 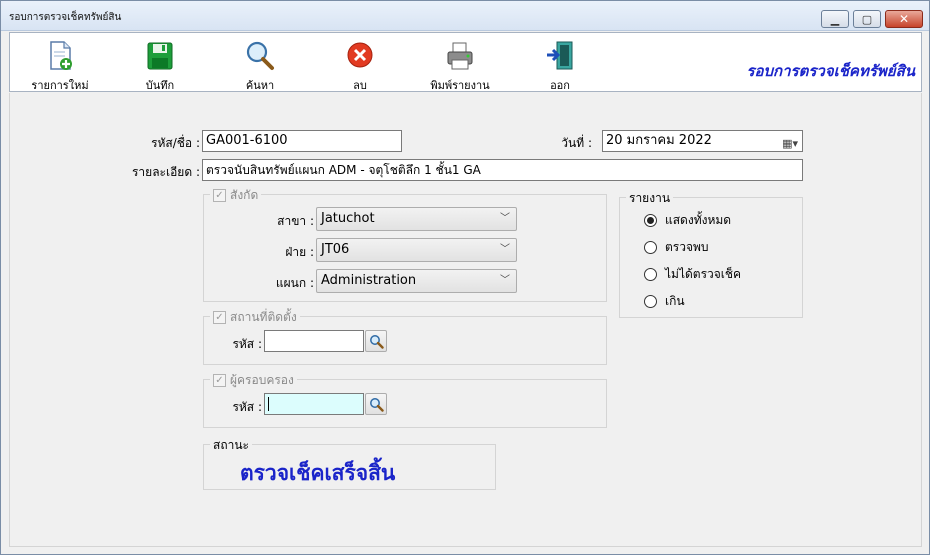 What do you see at coordinates (318, 473) in the screenshot?
I see `status-value: ตรวจเช็คเสร็จสิ้น` at bounding box center [318, 473].